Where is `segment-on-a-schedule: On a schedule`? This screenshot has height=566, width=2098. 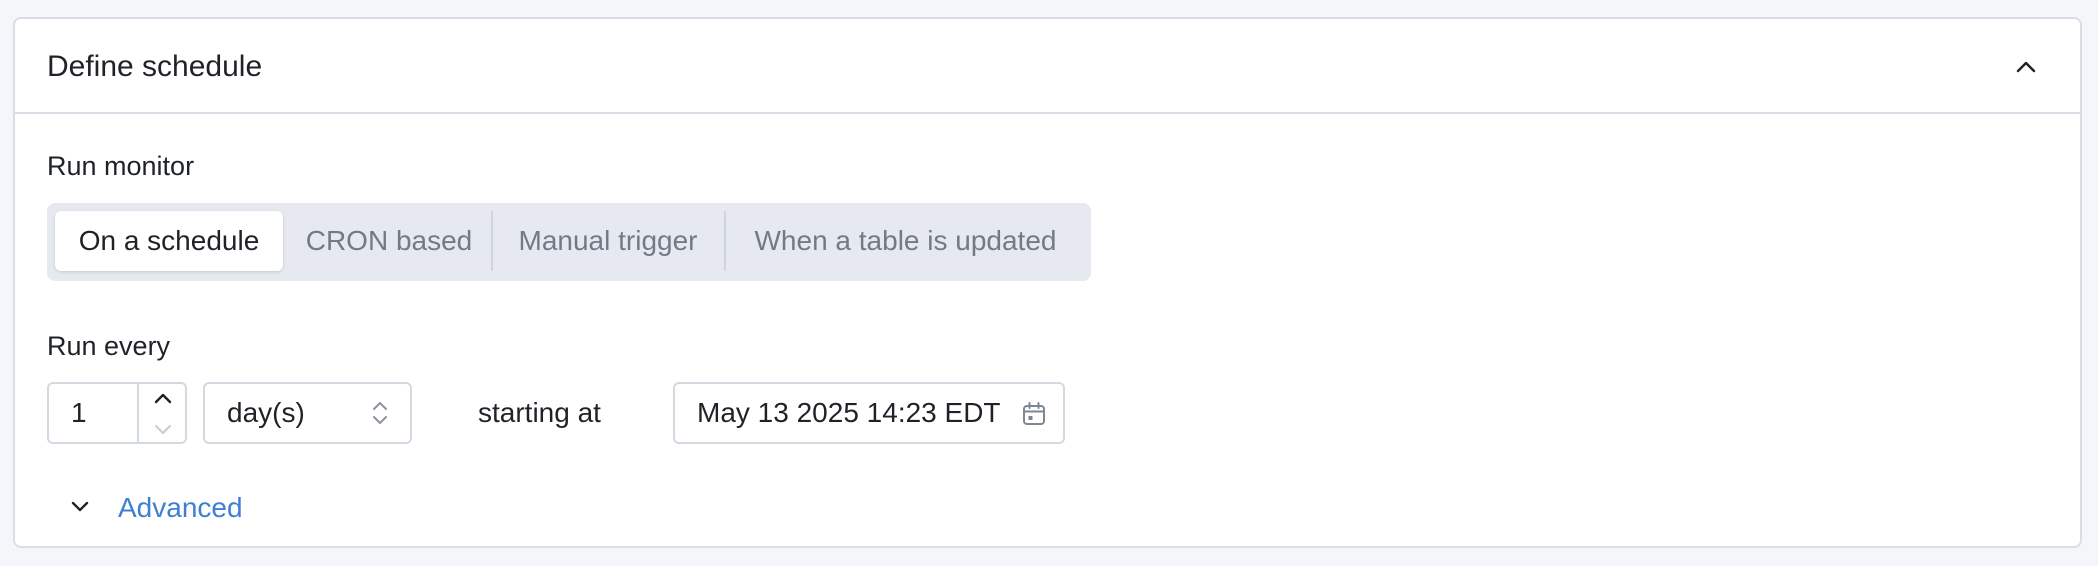
segment-on-a-schedule: On a schedule is located at coordinates (169, 241).